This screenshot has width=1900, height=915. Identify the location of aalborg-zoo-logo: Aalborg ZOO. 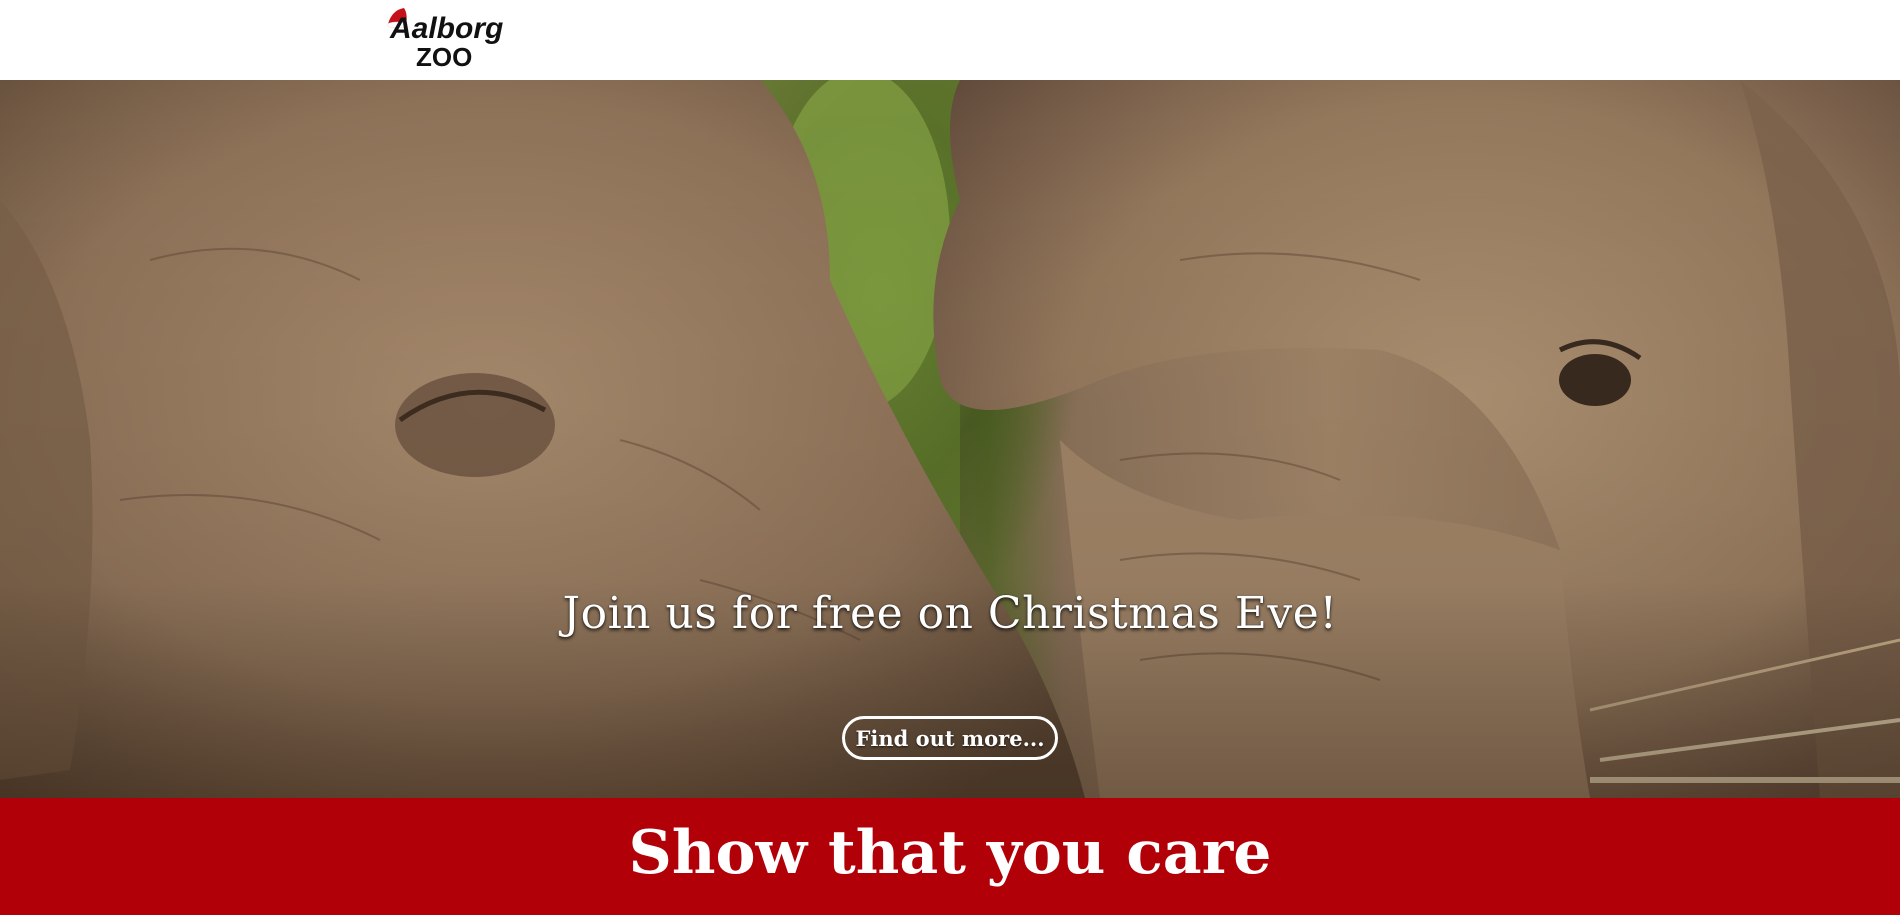
(446, 36).